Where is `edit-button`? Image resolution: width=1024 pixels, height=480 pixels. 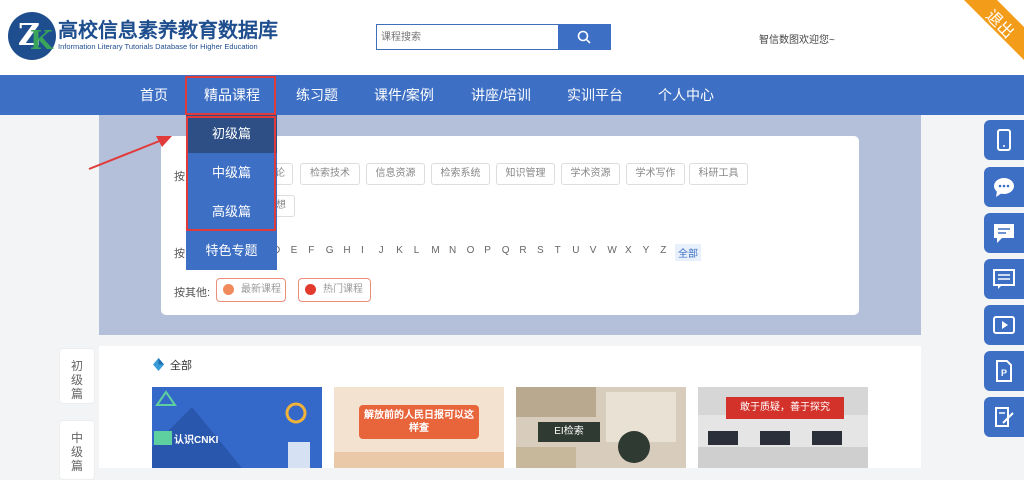
edit-button is located at coordinates (1004, 417).